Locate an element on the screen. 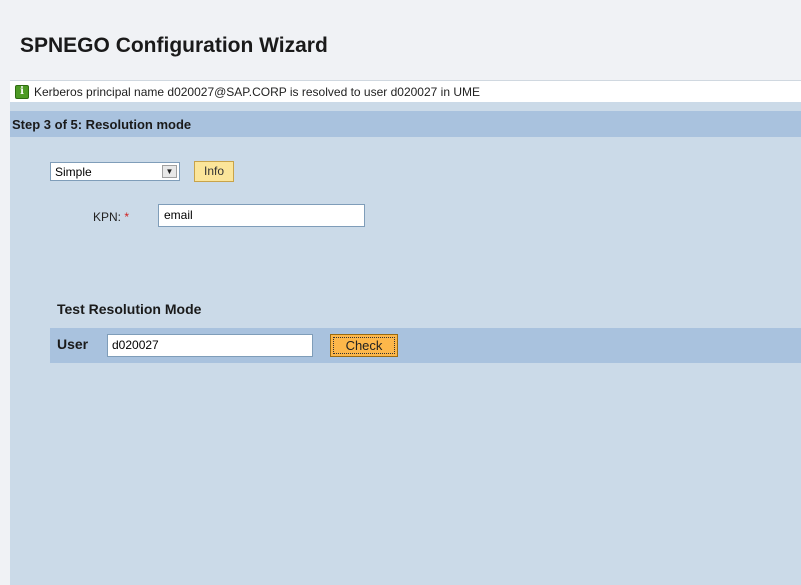  step-header: Step 3 of 5: Resolution mode is located at coordinates (405, 124).